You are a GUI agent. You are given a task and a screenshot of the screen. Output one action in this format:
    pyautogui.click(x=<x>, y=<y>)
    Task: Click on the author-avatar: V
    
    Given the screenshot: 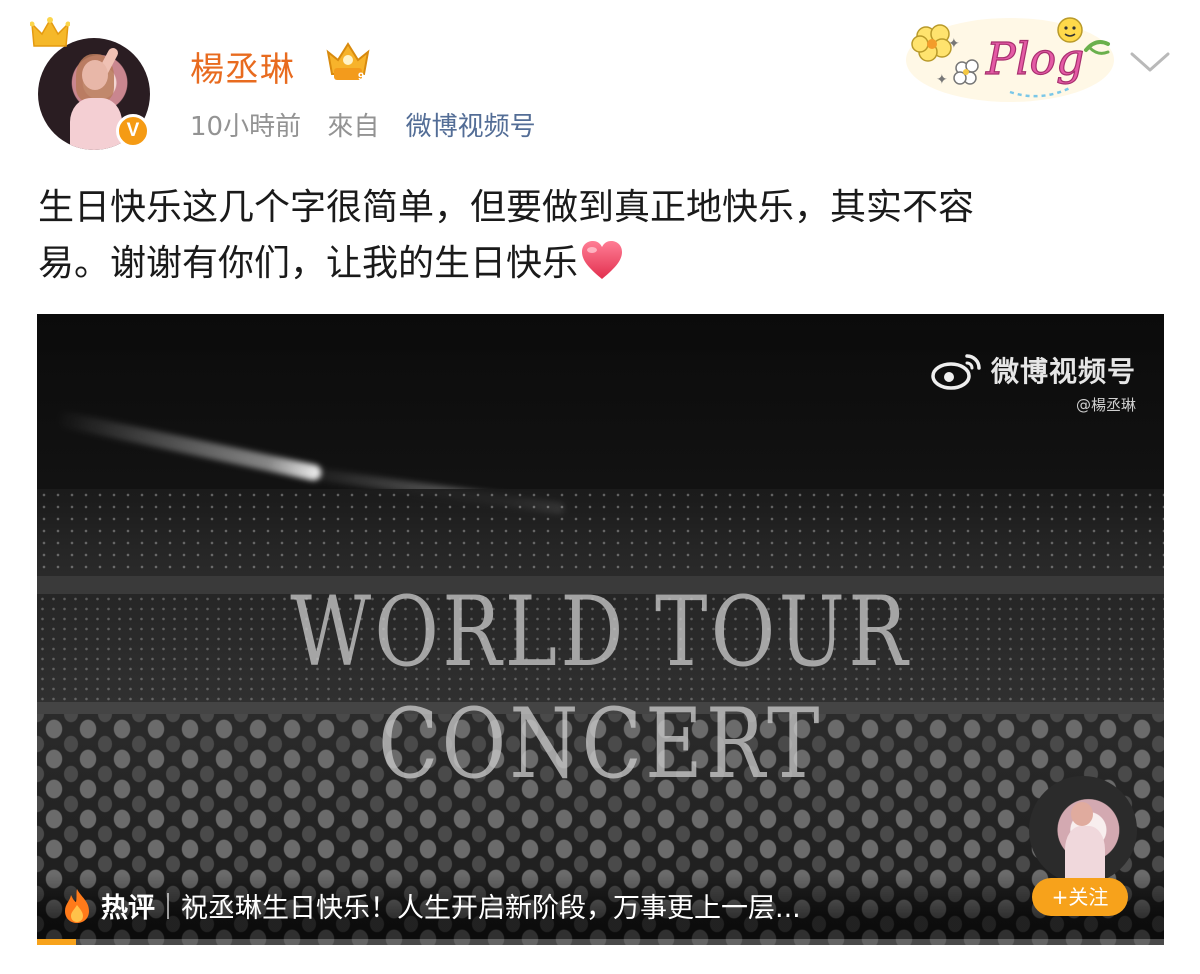 What is the action you would take?
    pyautogui.click(x=90, y=83)
    